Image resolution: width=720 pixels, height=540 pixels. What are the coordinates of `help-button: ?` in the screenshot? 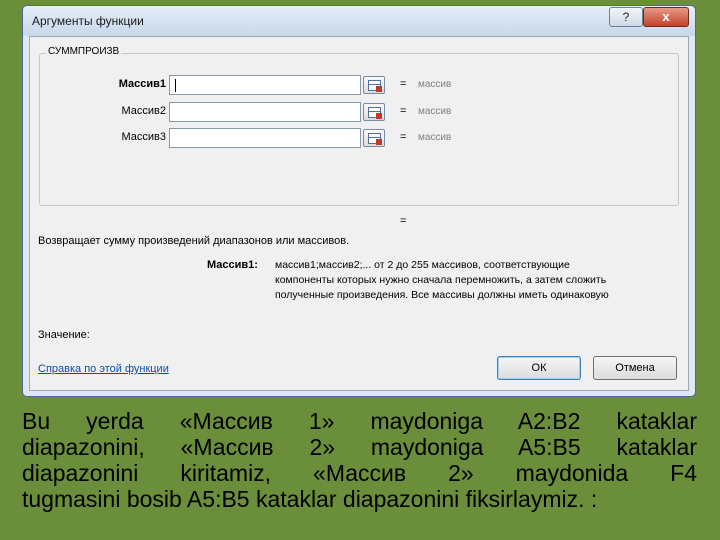 It's located at (626, 17).